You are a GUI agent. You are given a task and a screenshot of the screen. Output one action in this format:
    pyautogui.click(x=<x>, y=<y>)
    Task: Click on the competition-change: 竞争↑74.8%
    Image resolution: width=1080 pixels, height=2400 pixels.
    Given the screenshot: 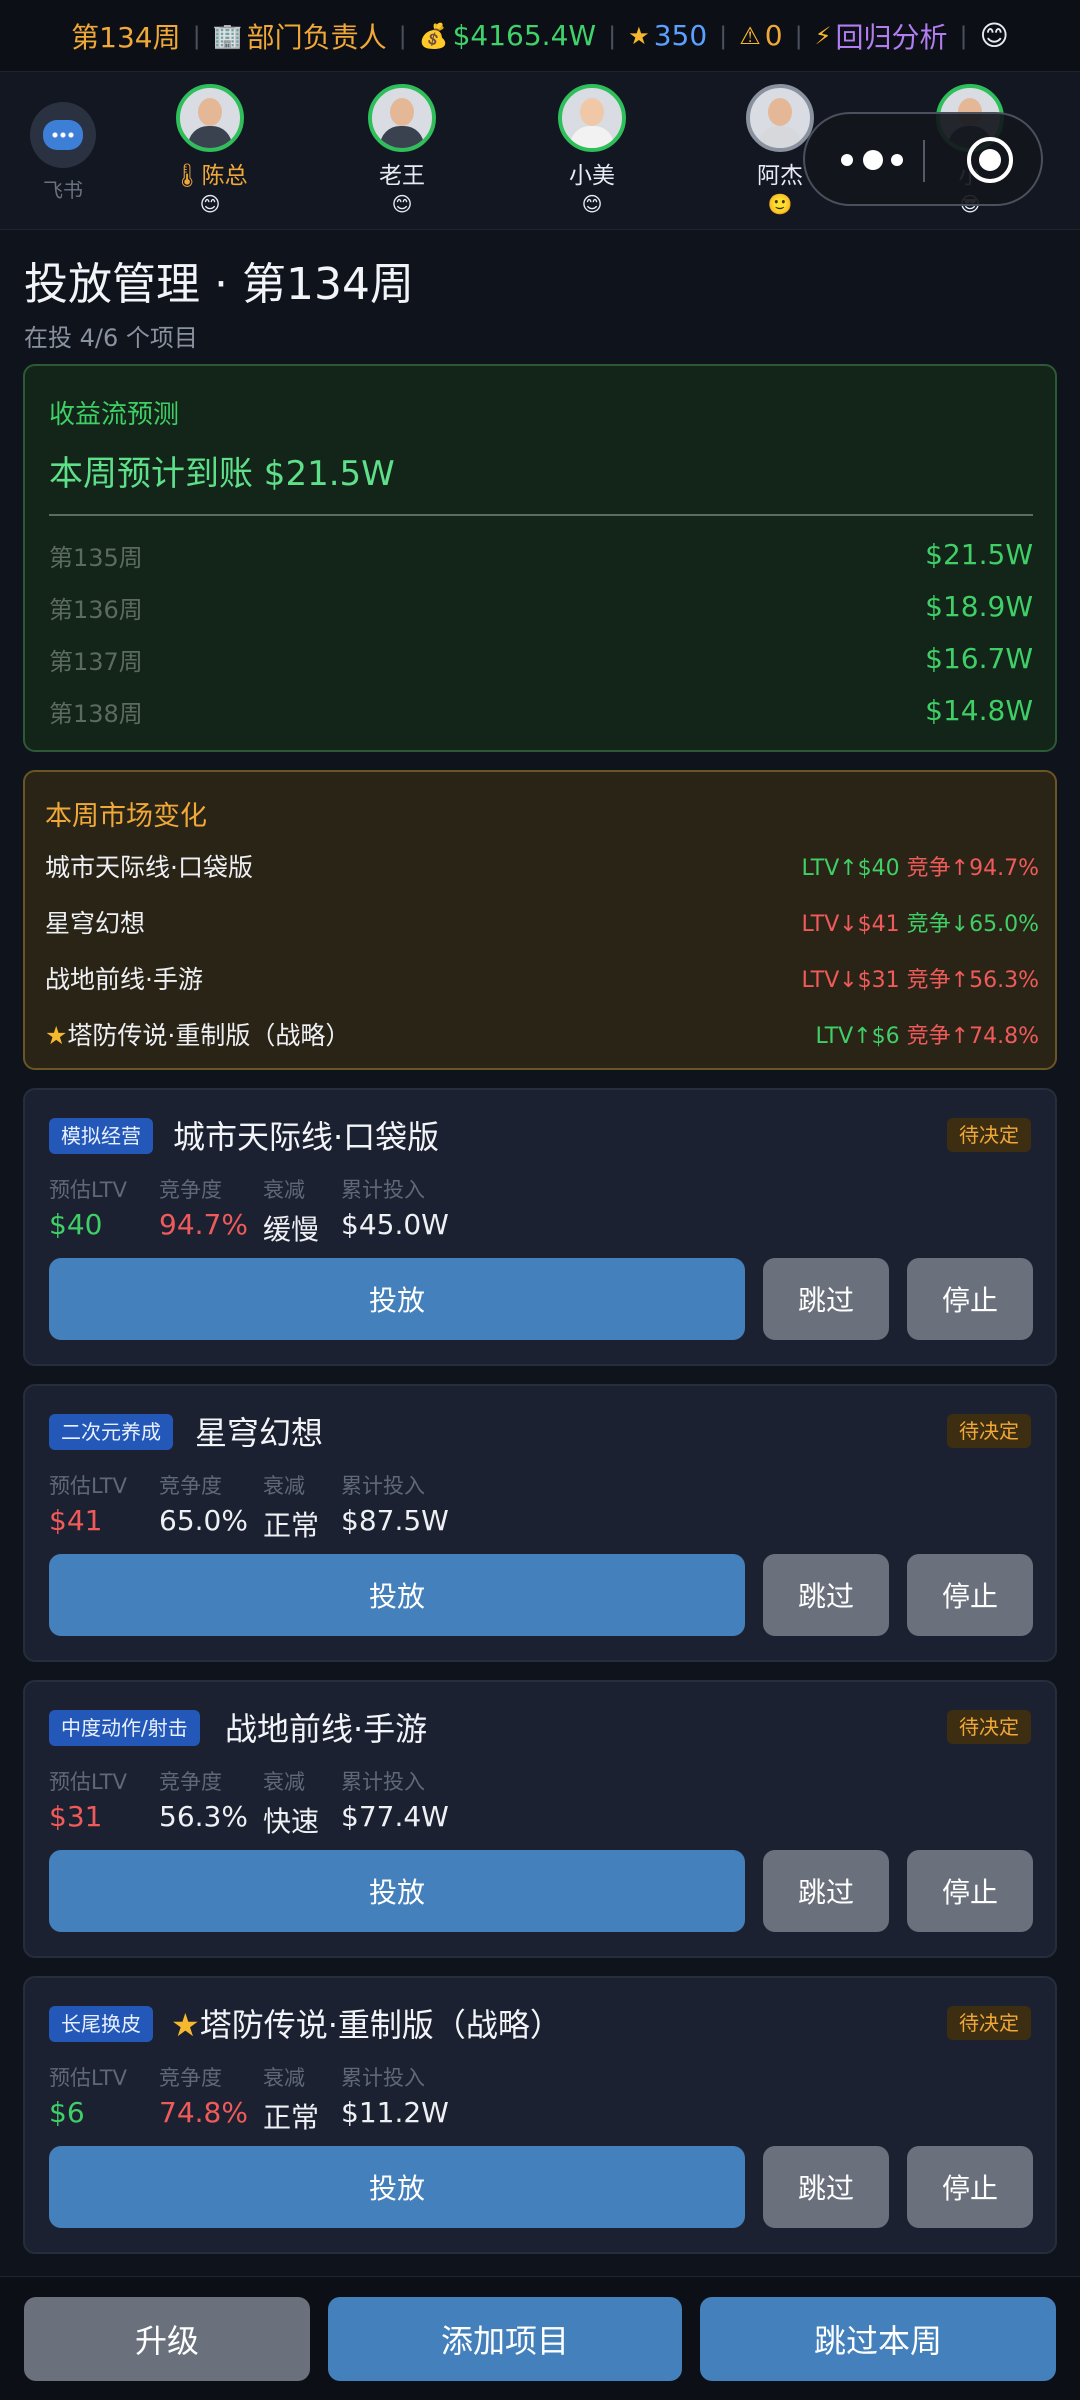 What is the action you would take?
    pyautogui.click(x=972, y=1036)
    